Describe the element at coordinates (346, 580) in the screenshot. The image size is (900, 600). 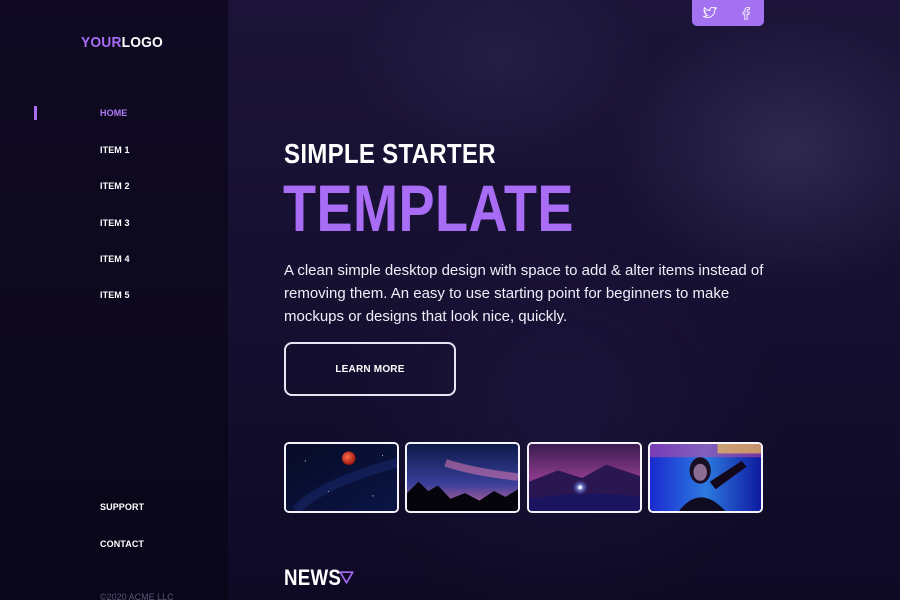
I see `triangle-down-icon` at that location.